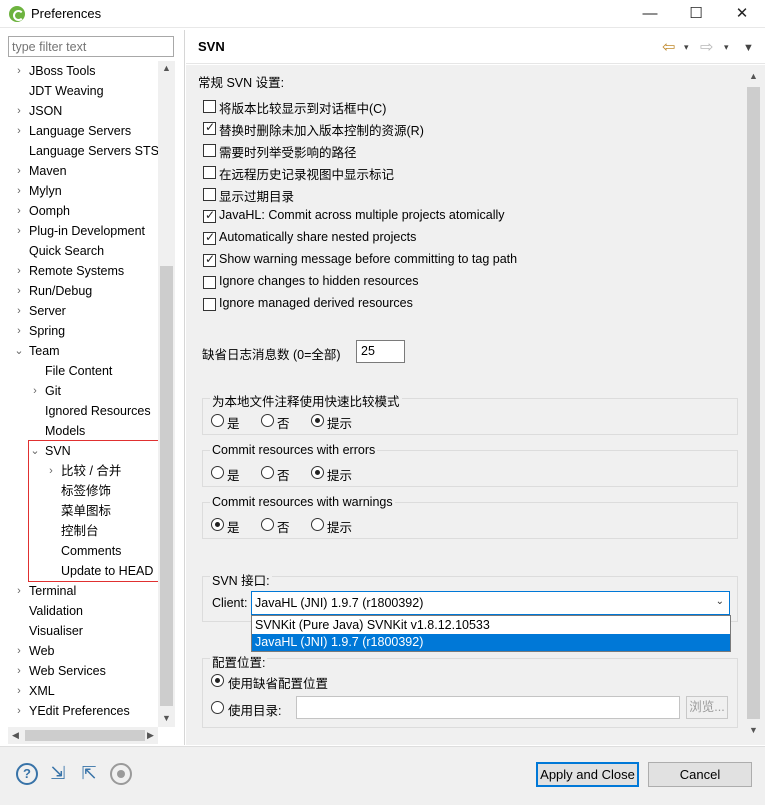 The height and width of the screenshot is (805, 765). I want to click on tree-item: › Remote Systems, so click(80, 271).